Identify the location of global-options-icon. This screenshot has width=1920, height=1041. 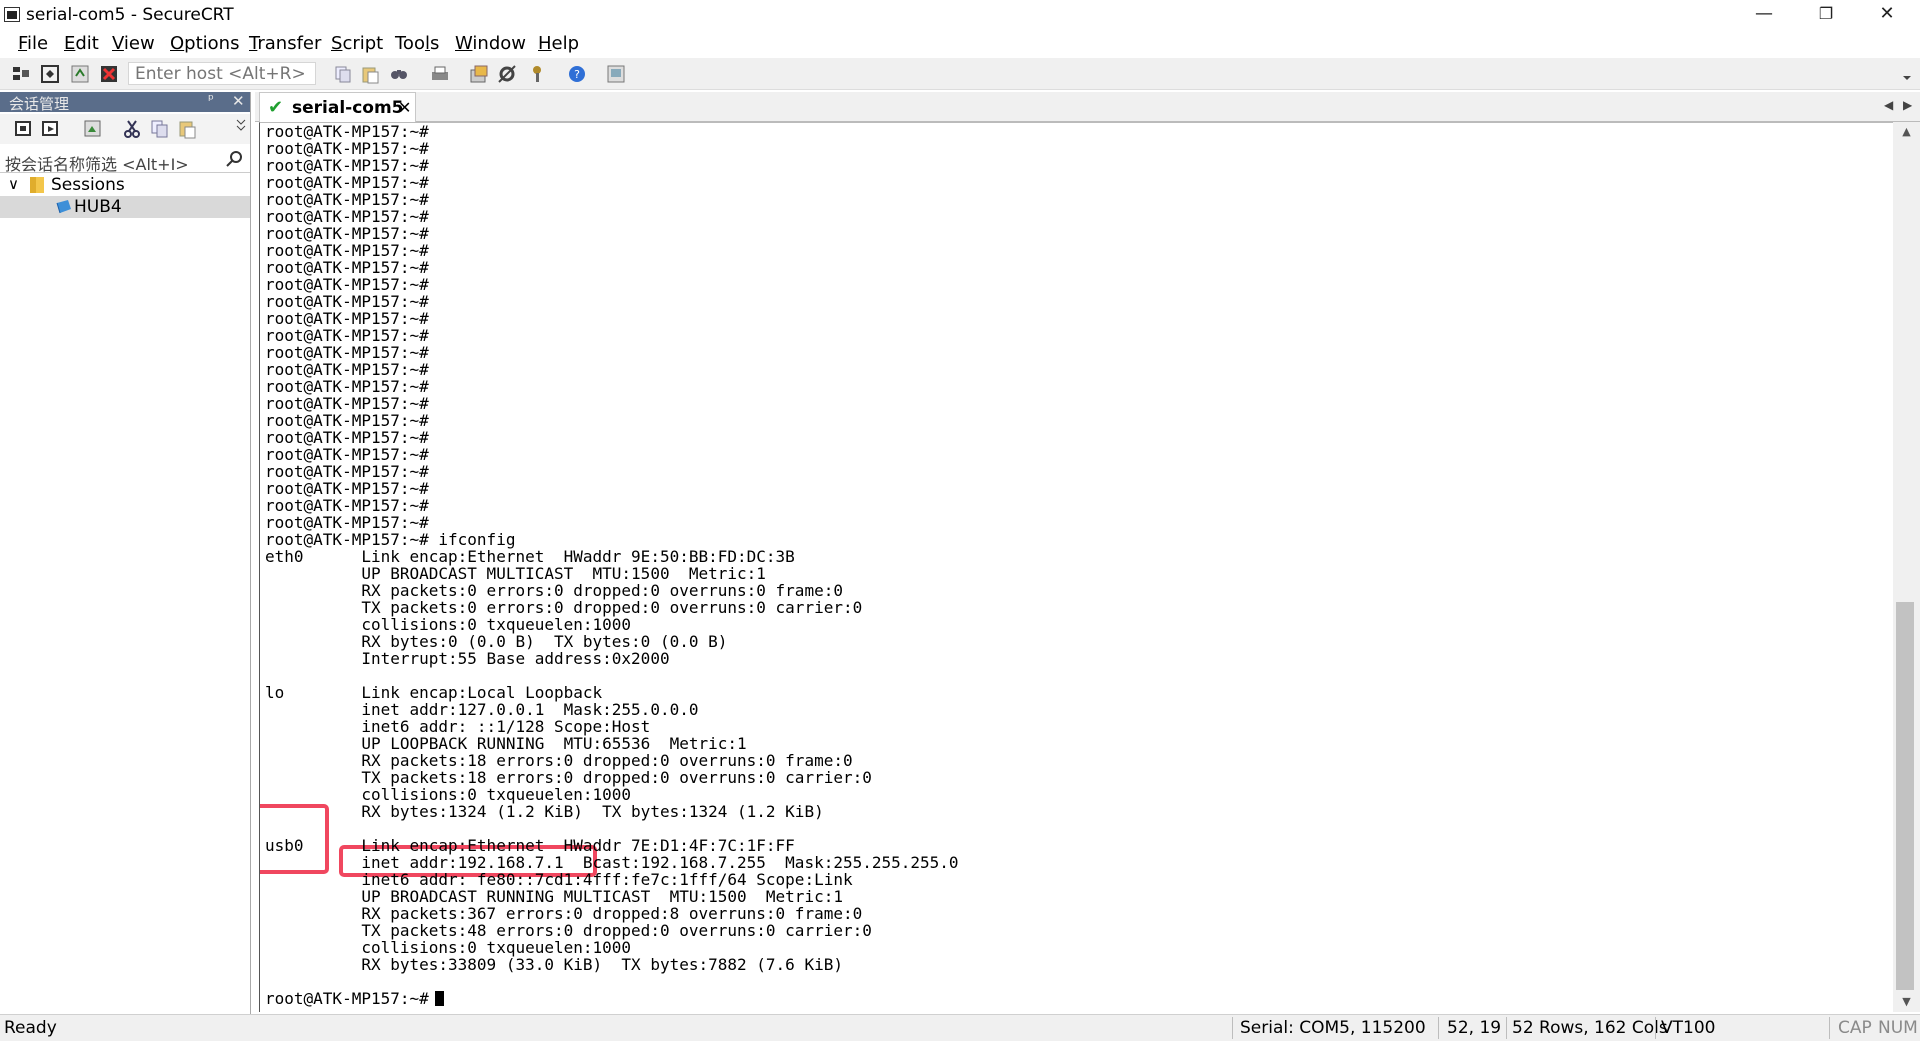
(507, 74).